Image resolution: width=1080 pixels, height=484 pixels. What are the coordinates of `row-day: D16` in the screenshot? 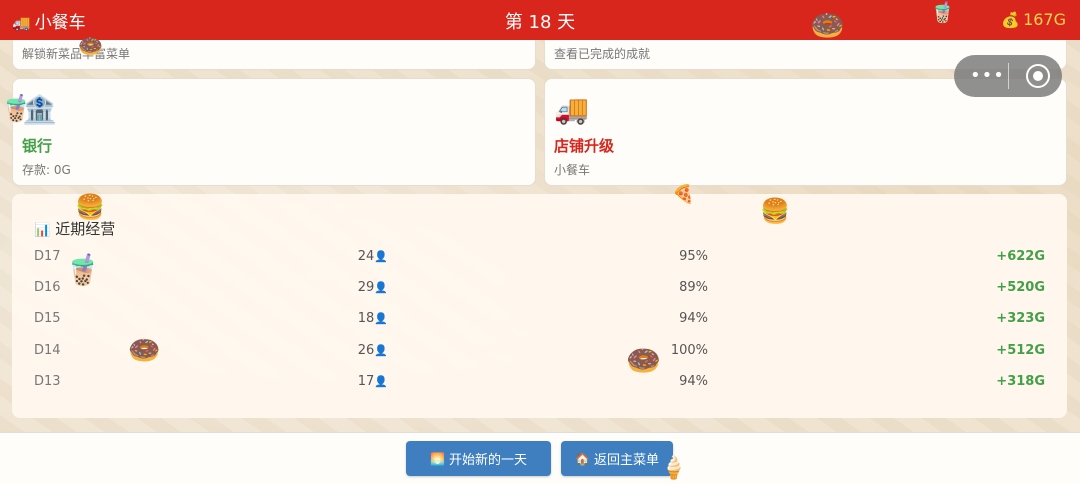 It's located at (47, 287).